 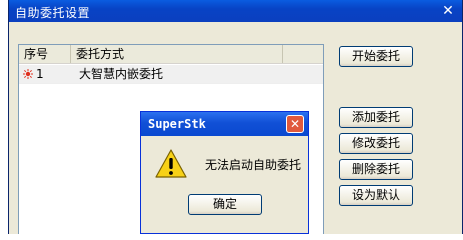 I want to click on dialog-titlebar: SuperStk ✕, so click(x=224, y=124).